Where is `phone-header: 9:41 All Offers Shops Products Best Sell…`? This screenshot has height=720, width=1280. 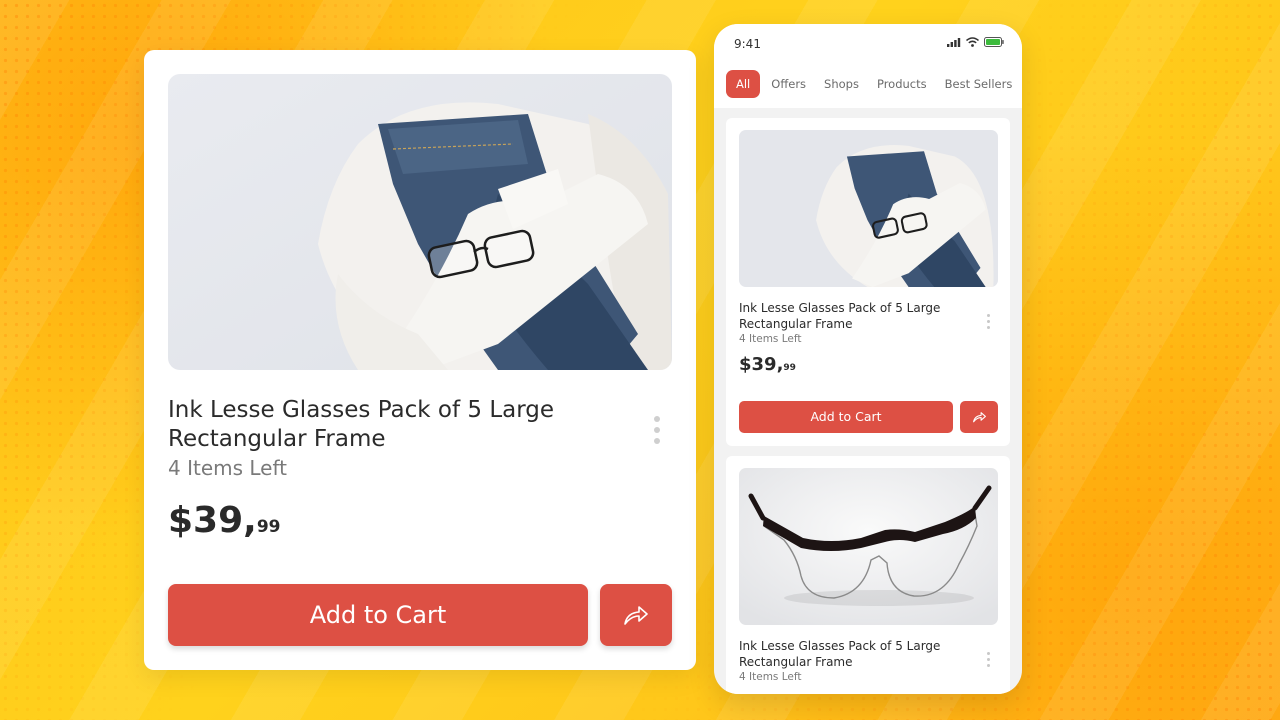 phone-header: 9:41 All Offers Shops Products Best Sell… is located at coordinates (868, 66).